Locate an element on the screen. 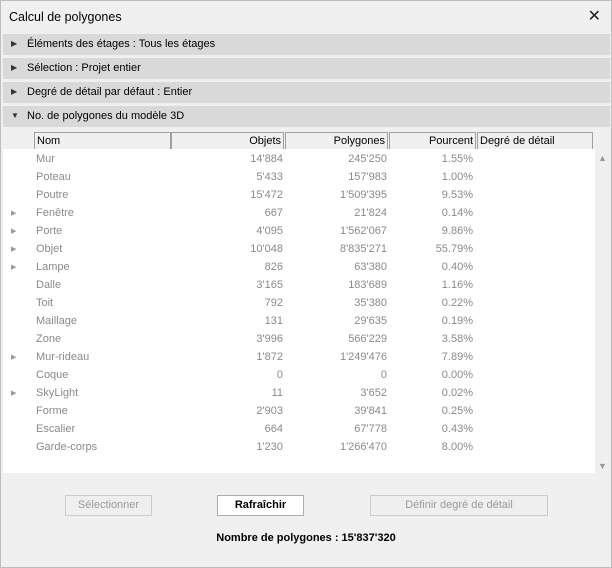  table-row: Mur 14'884 245'250 1.55% is located at coordinates (299, 159).